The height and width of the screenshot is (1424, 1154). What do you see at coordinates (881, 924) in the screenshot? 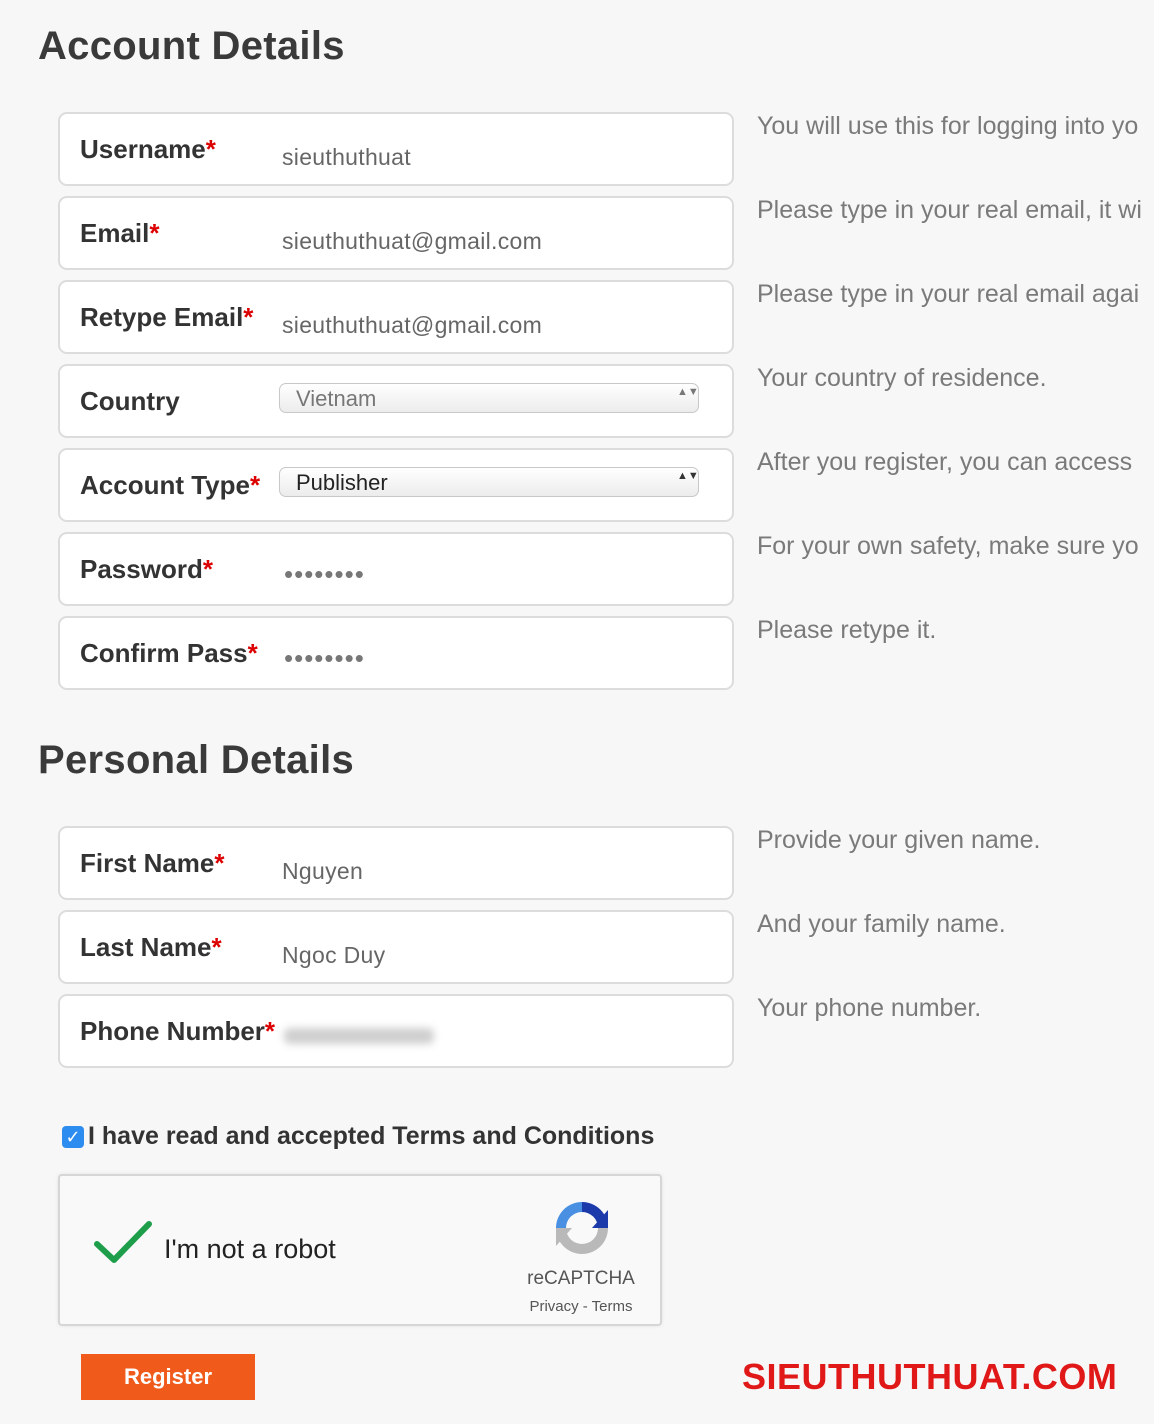
I see `last-name-hint: And your family name.` at bounding box center [881, 924].